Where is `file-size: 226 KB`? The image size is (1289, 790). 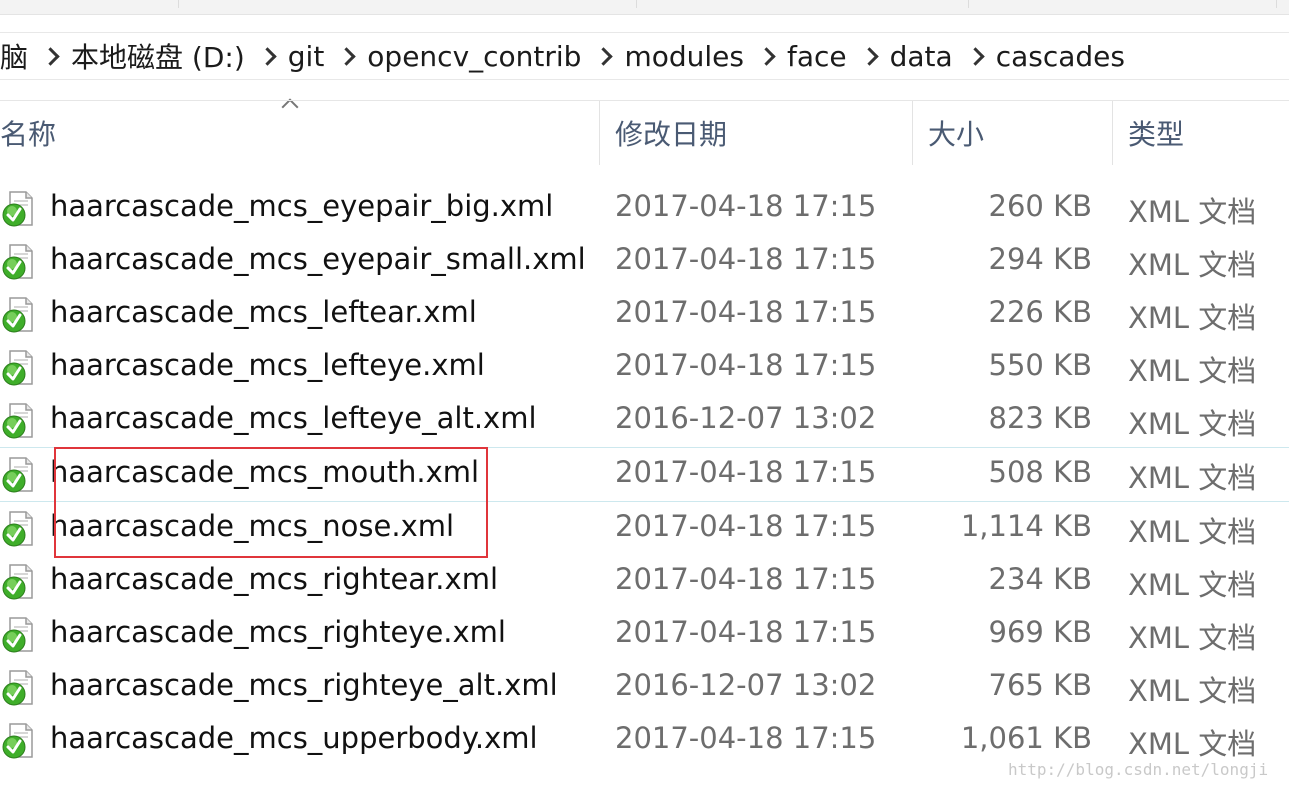 file-size: 226 KB is located at coordinates (1040, 312).